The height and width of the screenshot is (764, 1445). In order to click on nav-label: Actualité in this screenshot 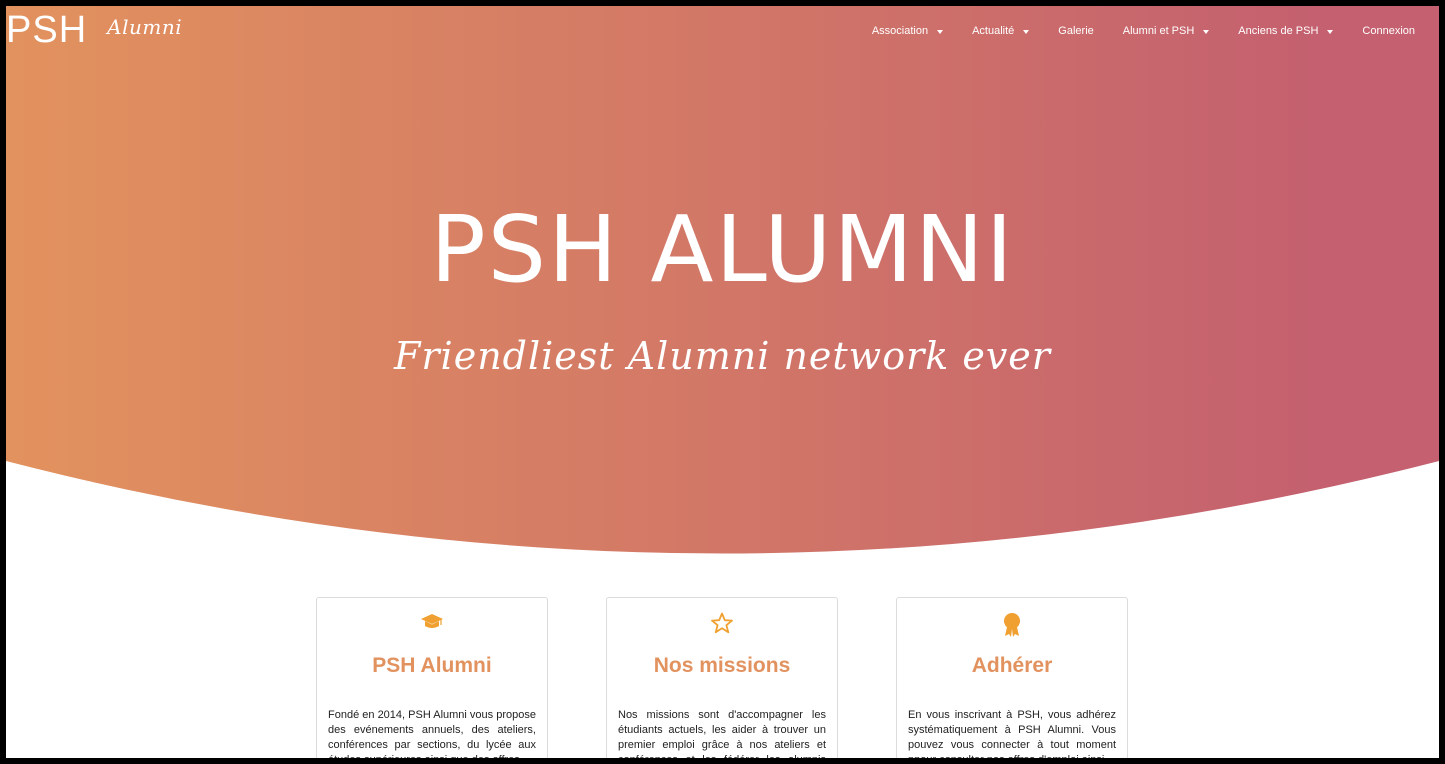, I will do `click(993, 31)`.